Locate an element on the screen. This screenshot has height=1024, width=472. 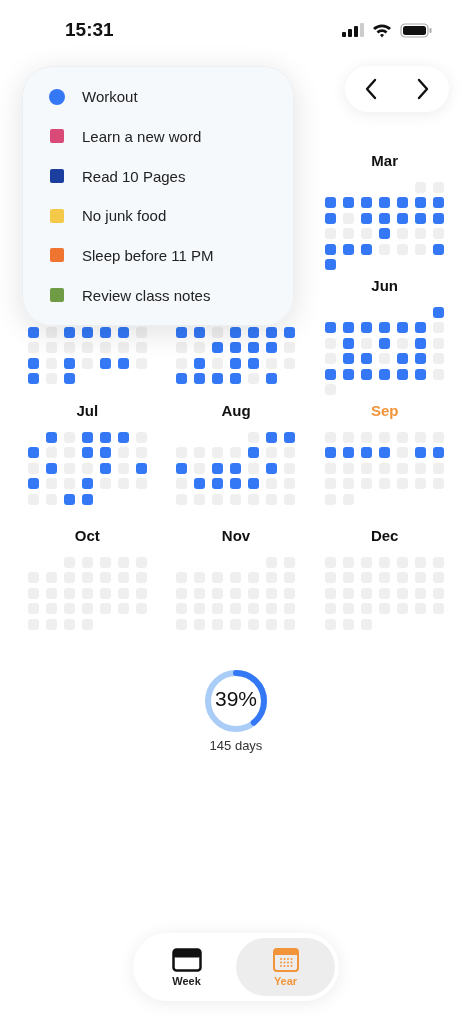
habit-item: Learn a new word is located at coordinates (171, 136).